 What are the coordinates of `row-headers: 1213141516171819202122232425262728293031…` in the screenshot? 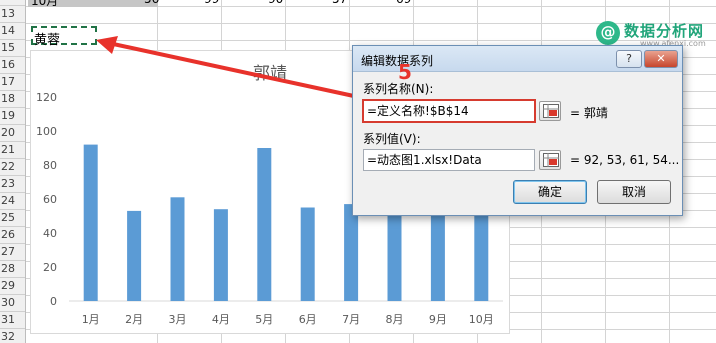 It's located at (13, 171).